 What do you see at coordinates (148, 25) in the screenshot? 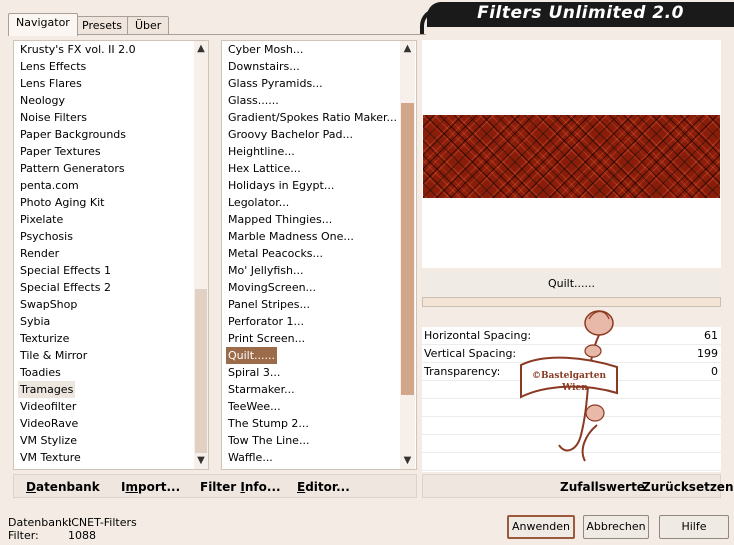
I see `tab-ueber: Über` at bounding box center [148, 25].